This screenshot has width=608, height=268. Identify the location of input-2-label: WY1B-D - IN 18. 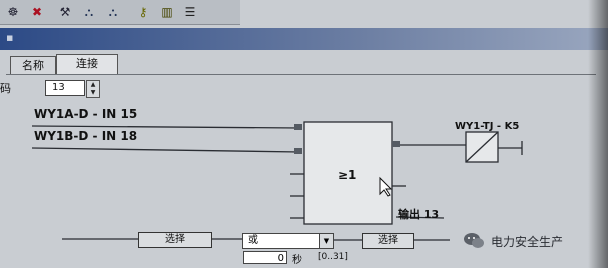
(86, 136).